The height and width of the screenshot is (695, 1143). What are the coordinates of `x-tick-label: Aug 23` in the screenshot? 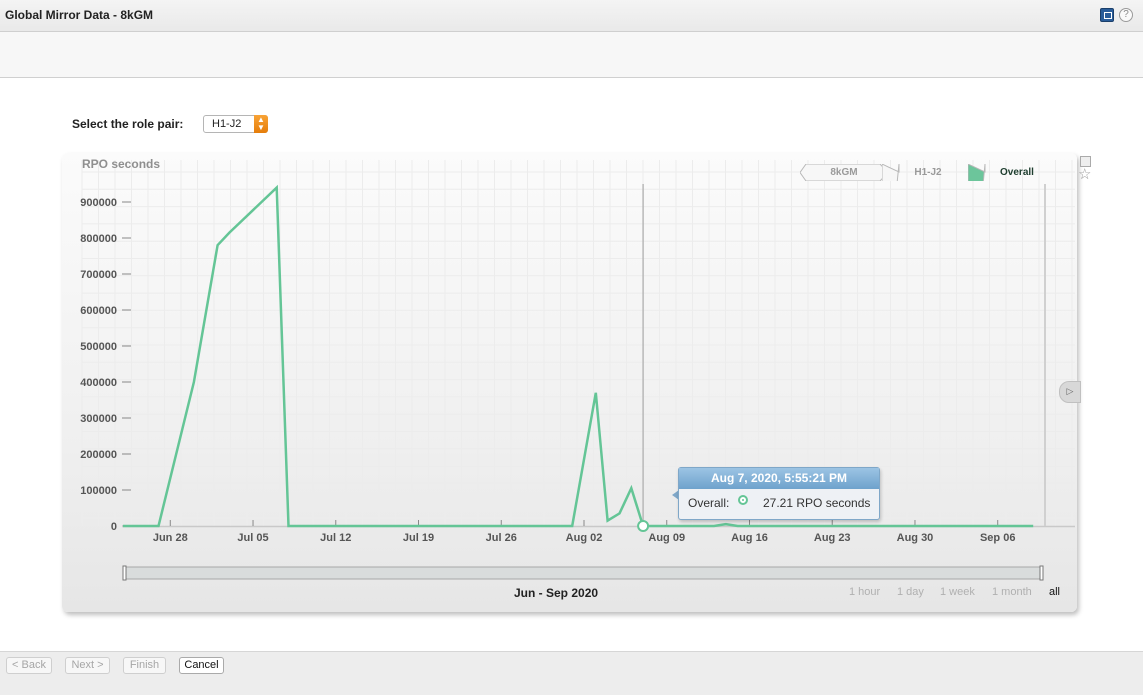 It's located at (832, 538).